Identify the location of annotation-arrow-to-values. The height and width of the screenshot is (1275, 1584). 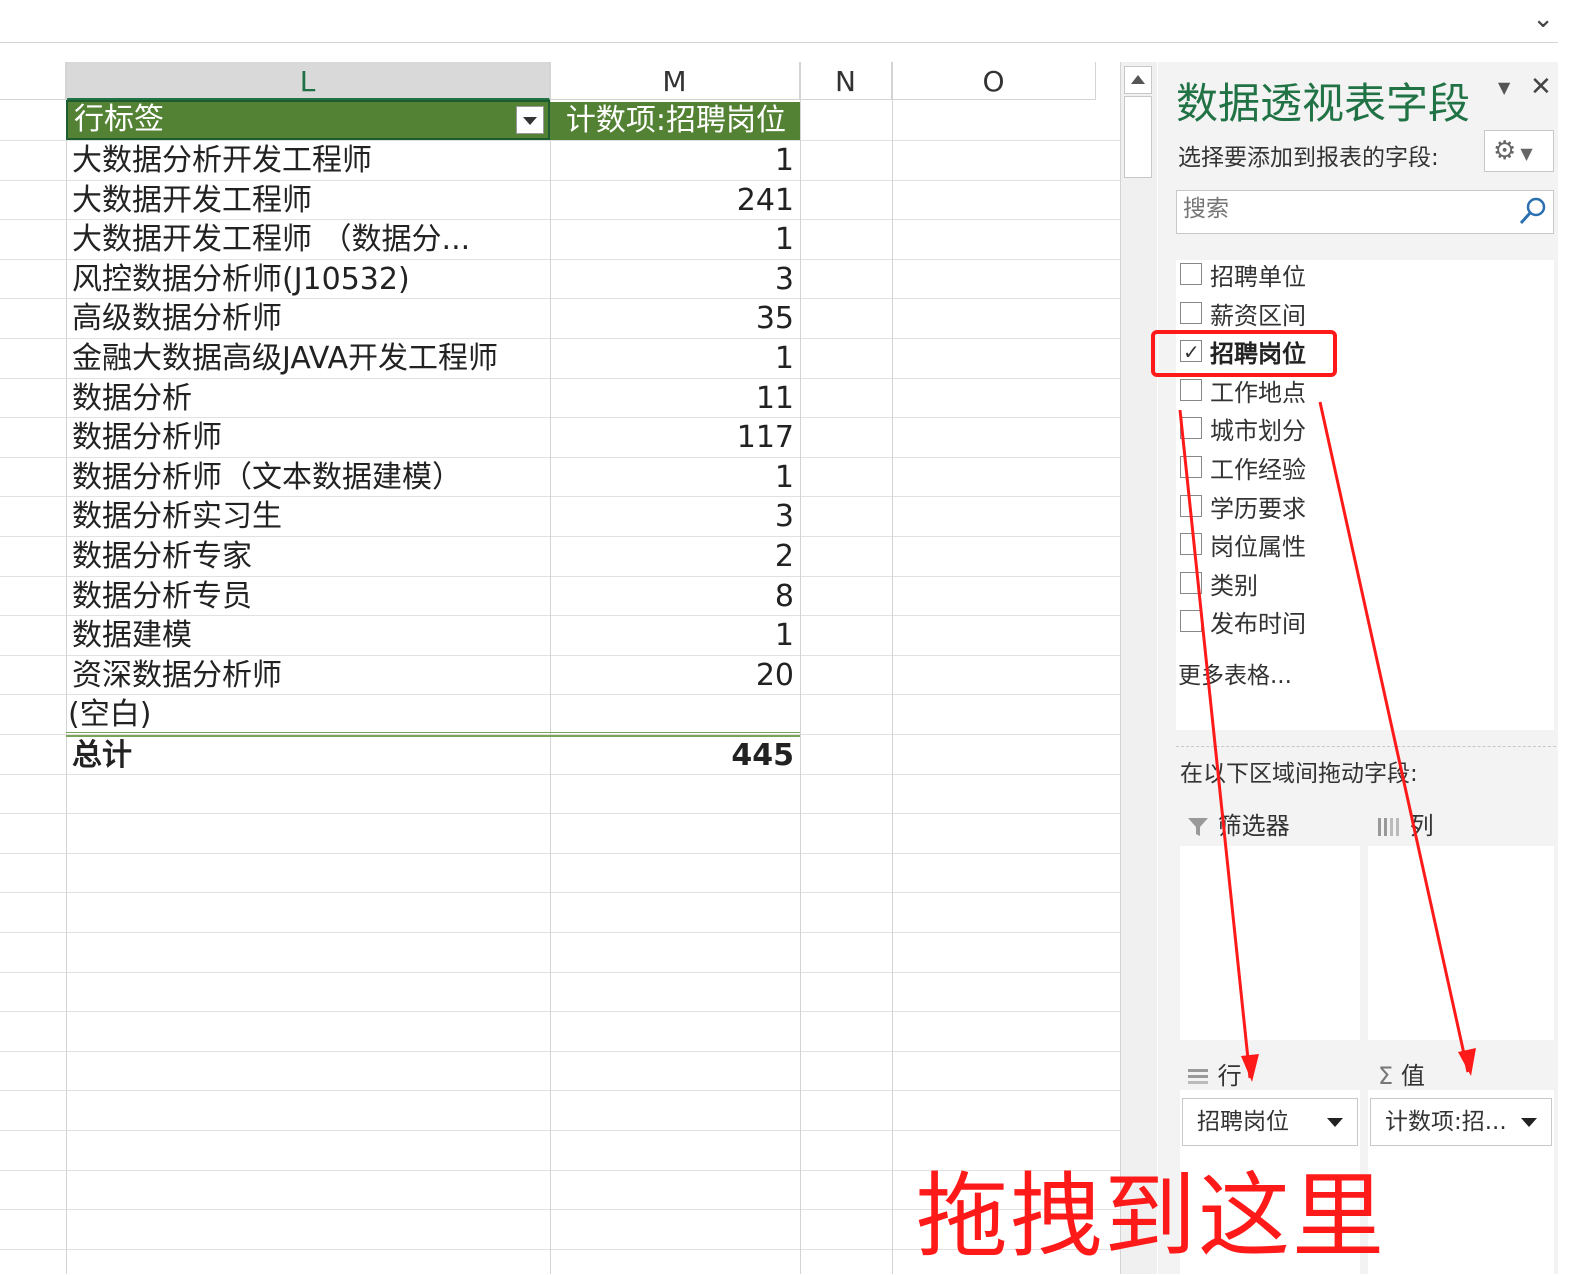
(1394, 737).